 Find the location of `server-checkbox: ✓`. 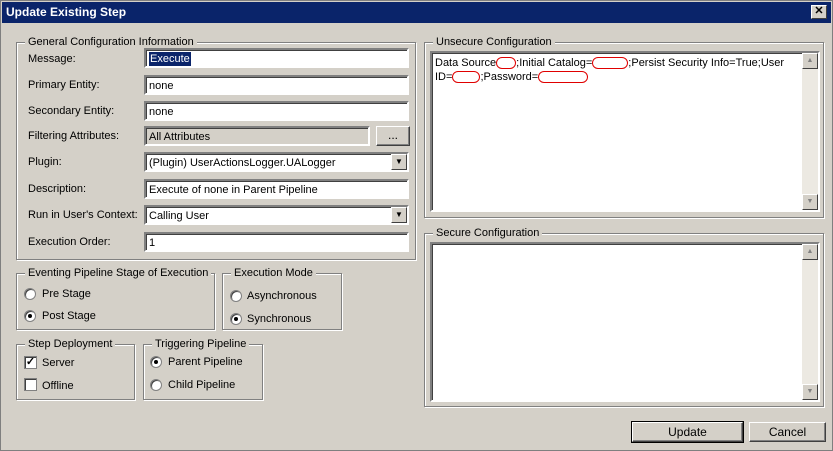

server-checkbox: ✓ is located at coordinates (30, 362).